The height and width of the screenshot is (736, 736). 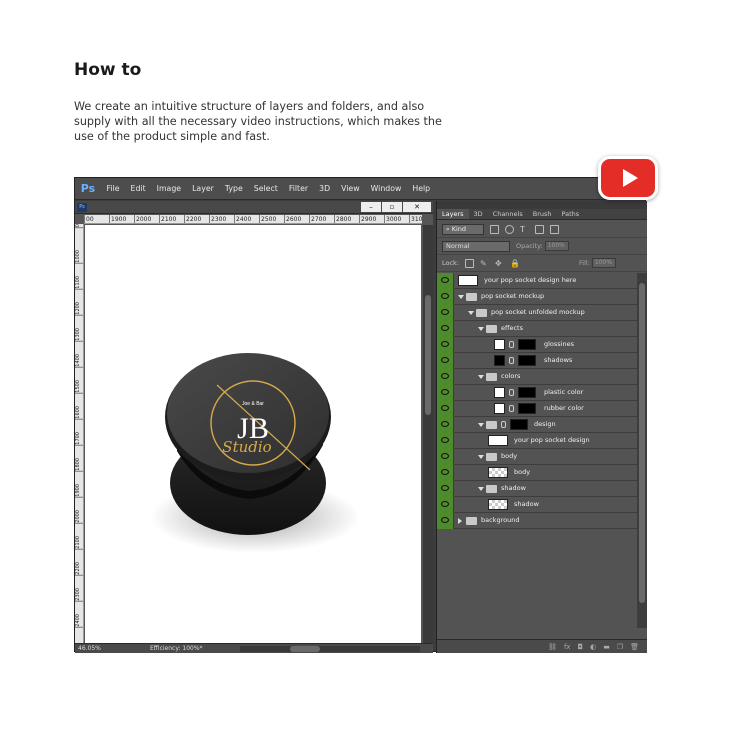 I want to click on lock-move-icon: ✥, so click(x=499, y=263).